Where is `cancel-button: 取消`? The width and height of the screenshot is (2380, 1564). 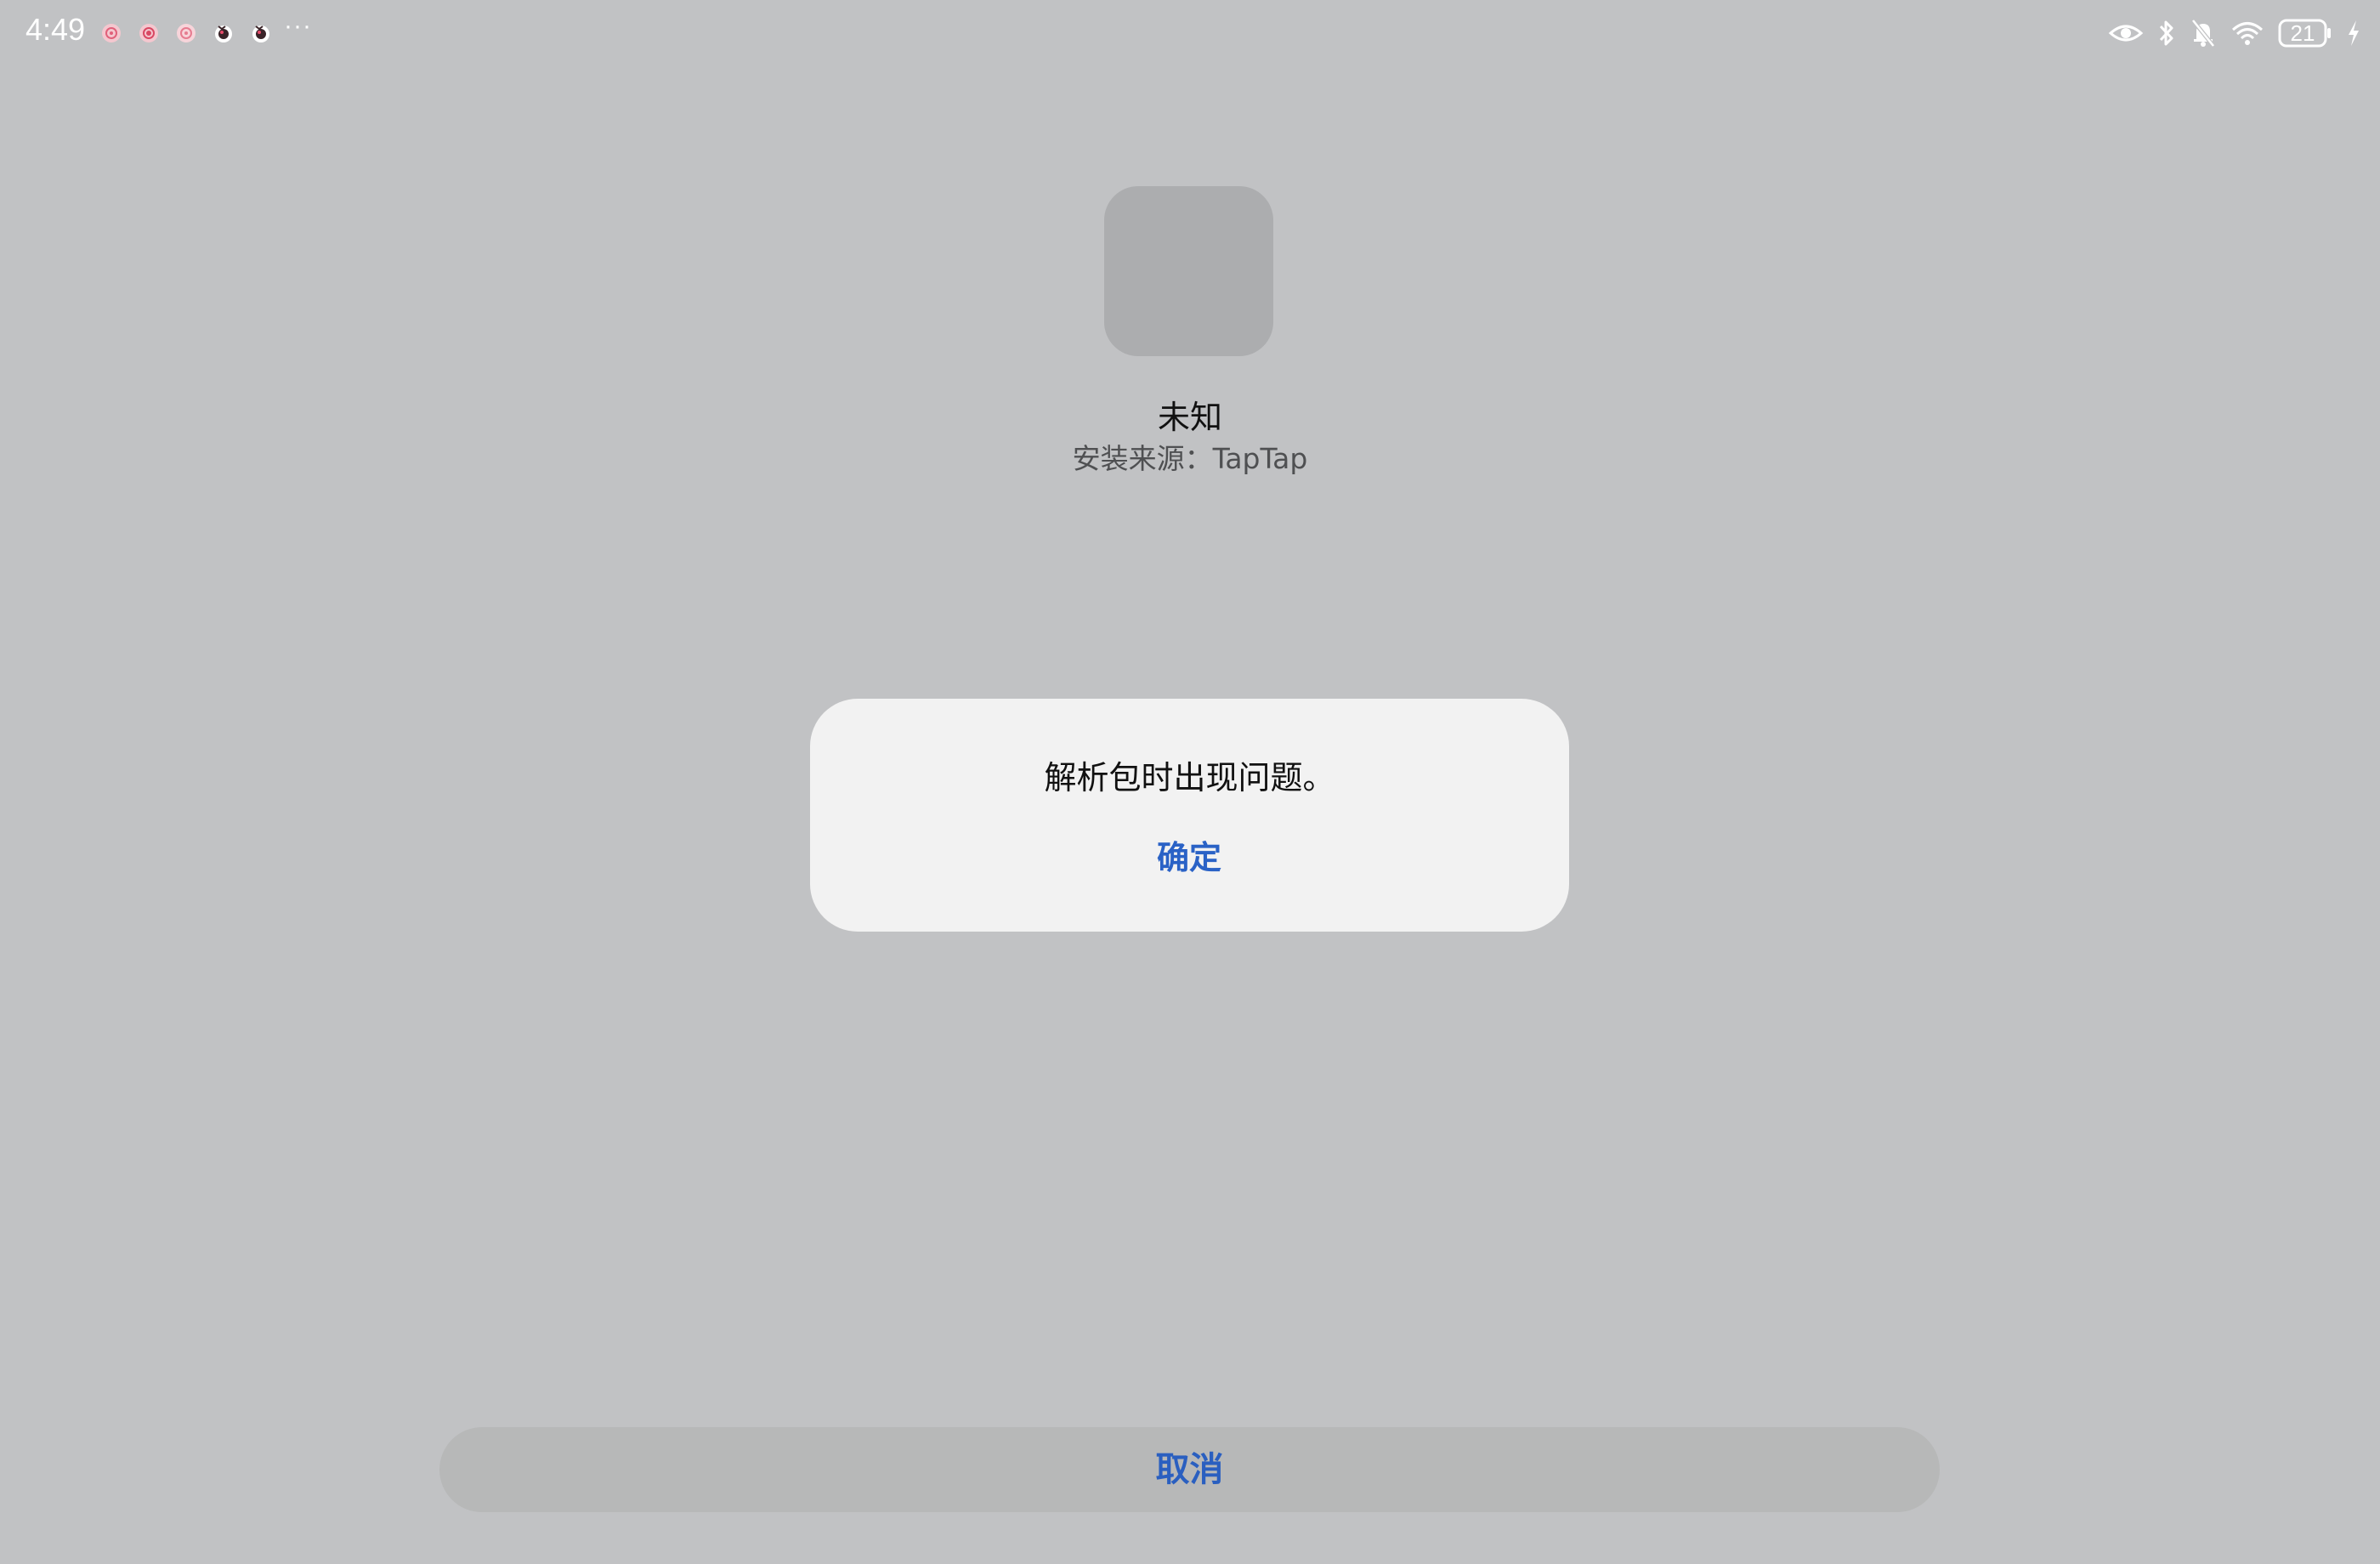
cancel-button: 取消 is located at coordinates (1189, 1469).